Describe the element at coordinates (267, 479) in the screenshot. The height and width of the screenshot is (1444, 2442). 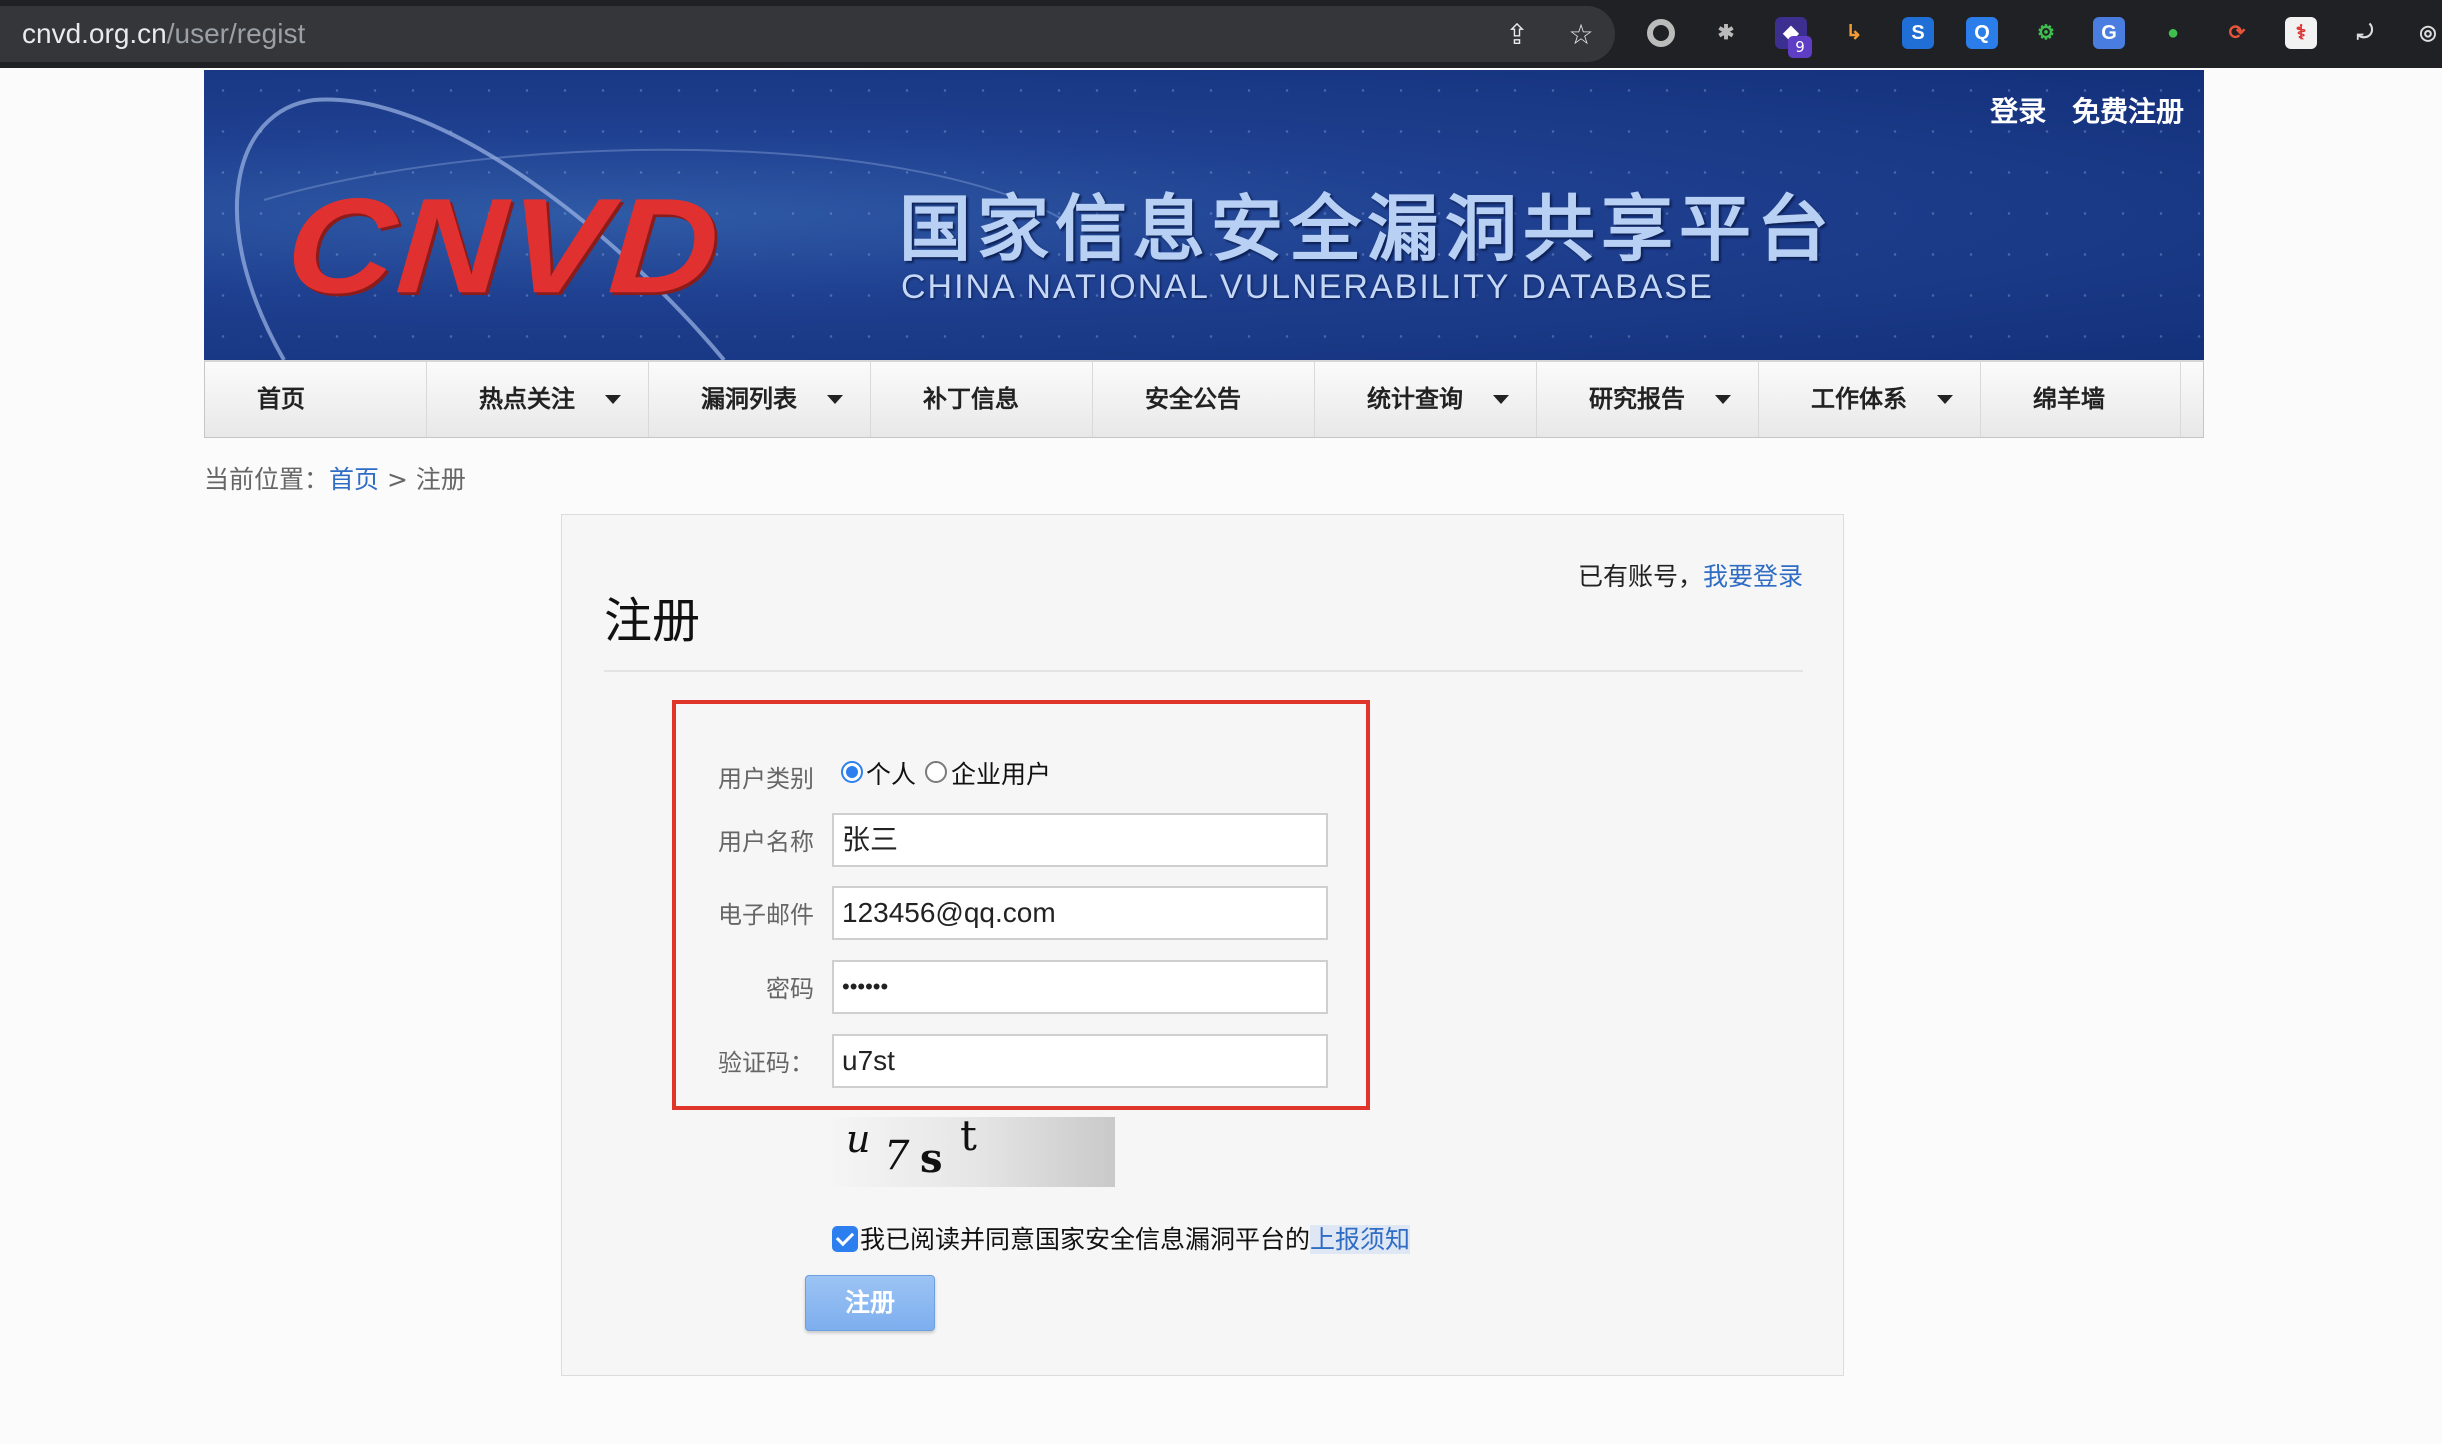
I see `breadcrumb-prefix: 当前位置：` at that location.